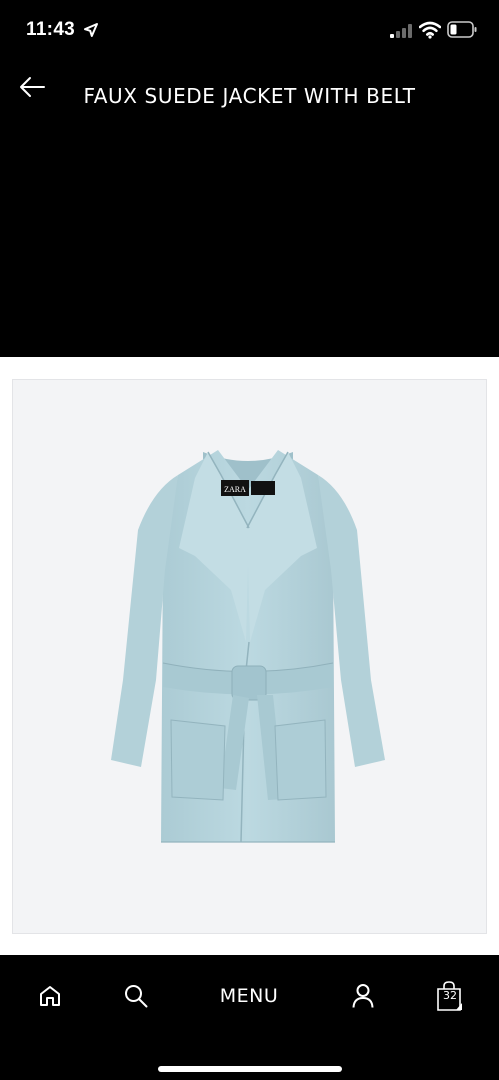 The height and width of the screenshot is (1080, 499). What do you see at coordinates (235, 489) in the screenshot?
I see `brand-label: ZARA` at bounding box center [235, 489].